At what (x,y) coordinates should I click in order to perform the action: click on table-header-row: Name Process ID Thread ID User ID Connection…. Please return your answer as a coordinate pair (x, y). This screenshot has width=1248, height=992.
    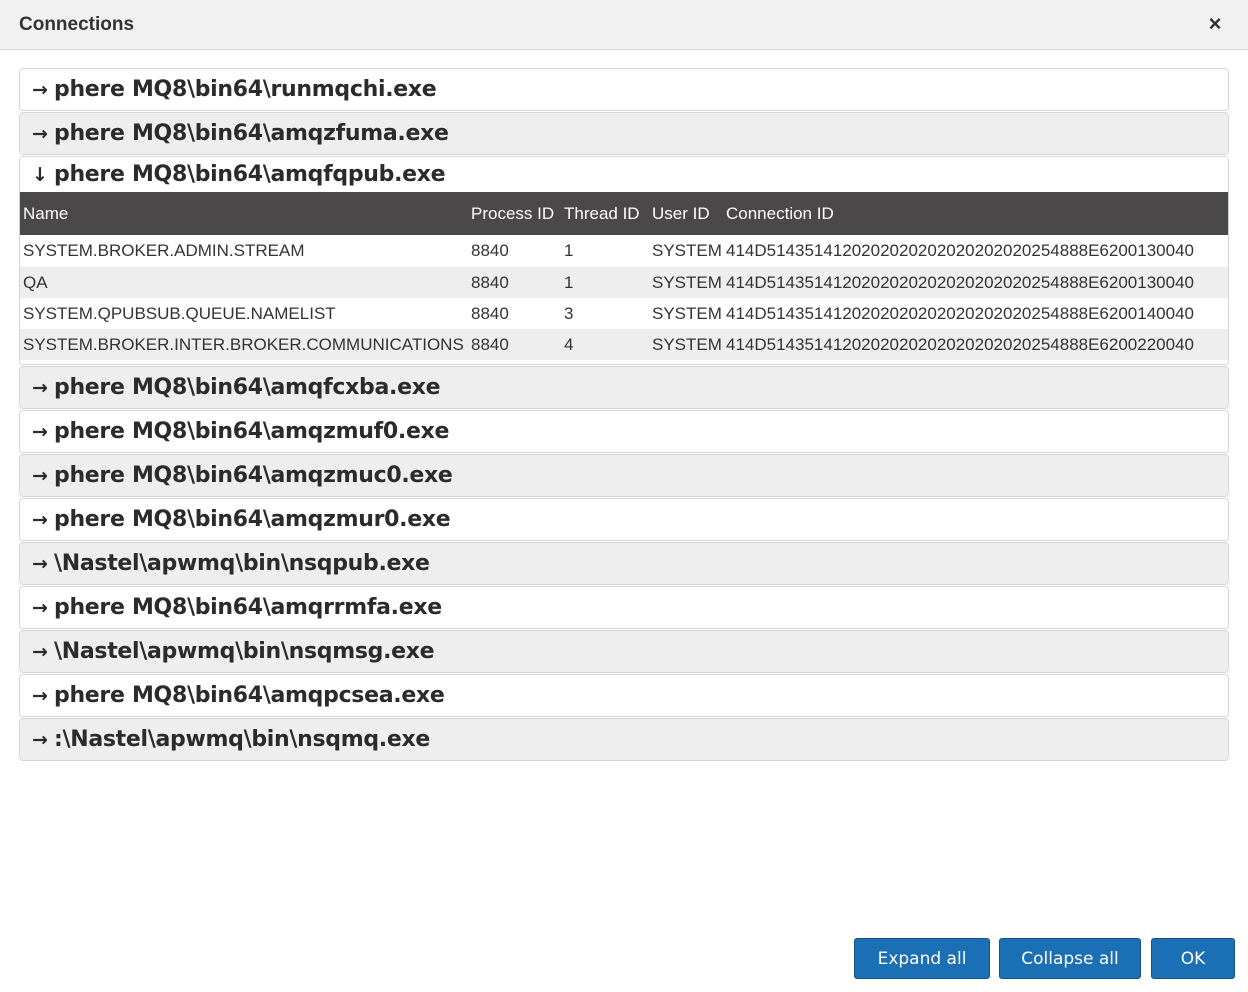
    Looking at the image, I should click on (624, 213).